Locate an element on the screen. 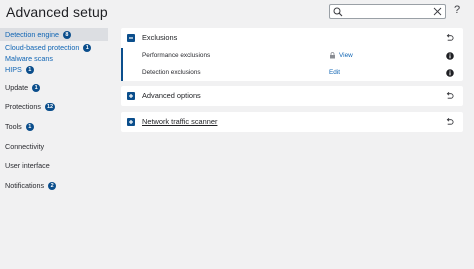  edit-link: Edit is located at coordinates (334, 72).